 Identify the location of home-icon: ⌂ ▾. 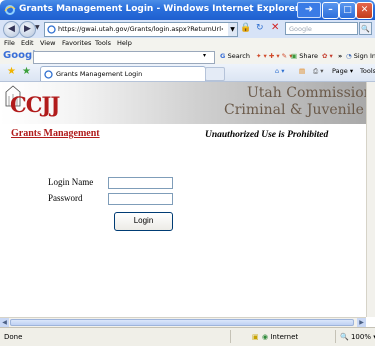
(279, 71).